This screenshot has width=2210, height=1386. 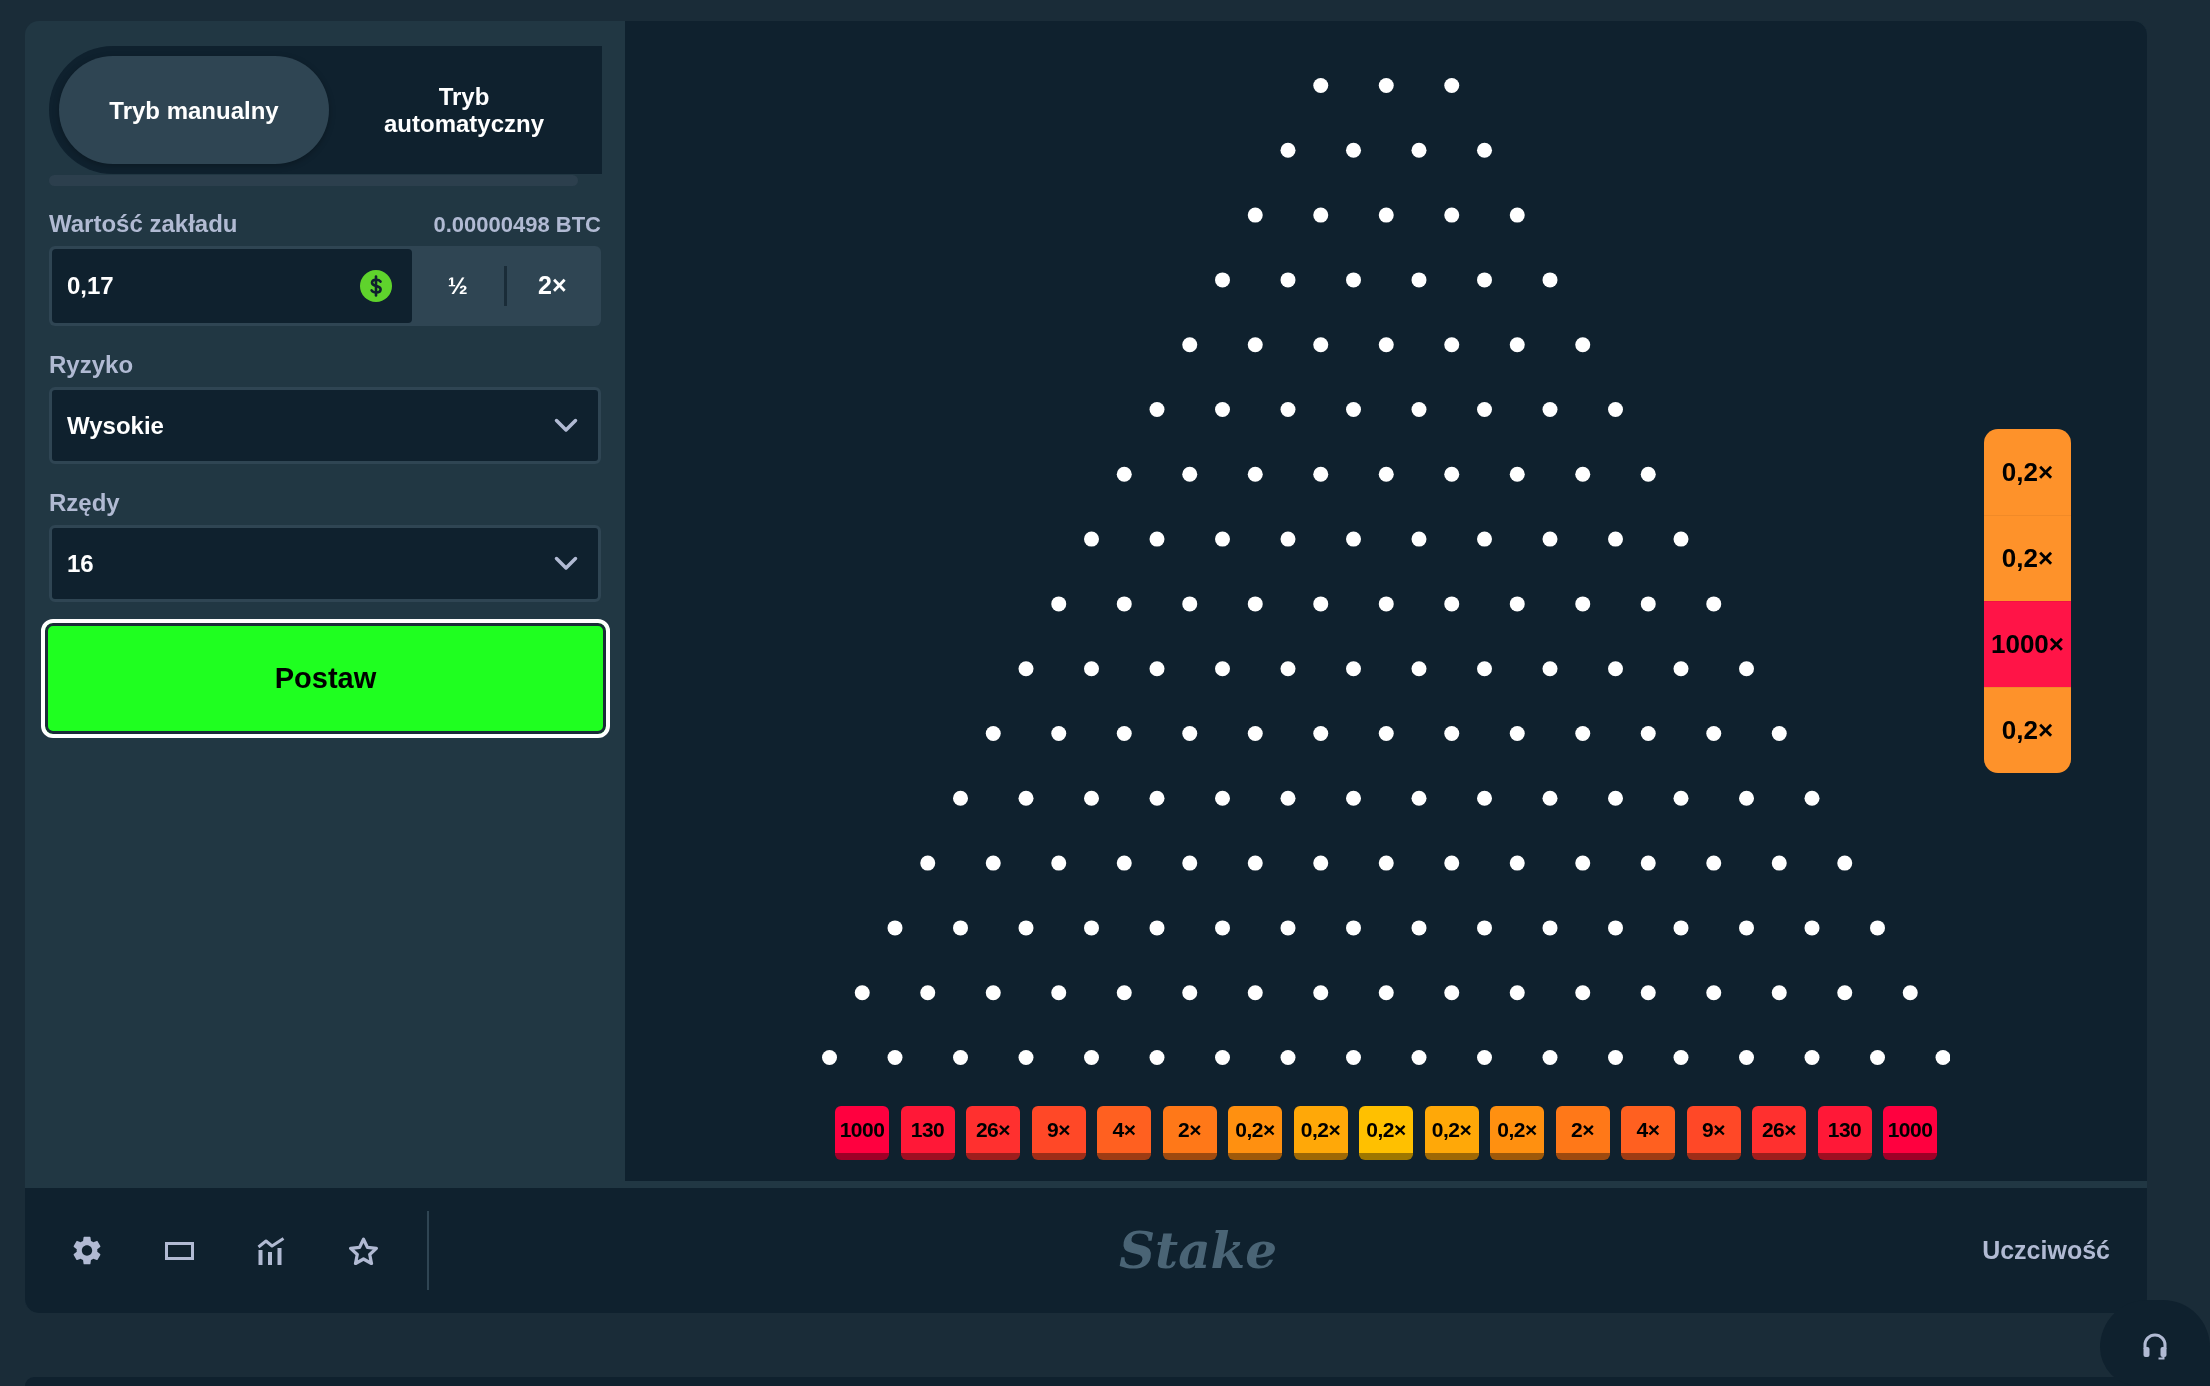 I want to click on bet-amount-field: 0,17, so click(x=232, y=286).